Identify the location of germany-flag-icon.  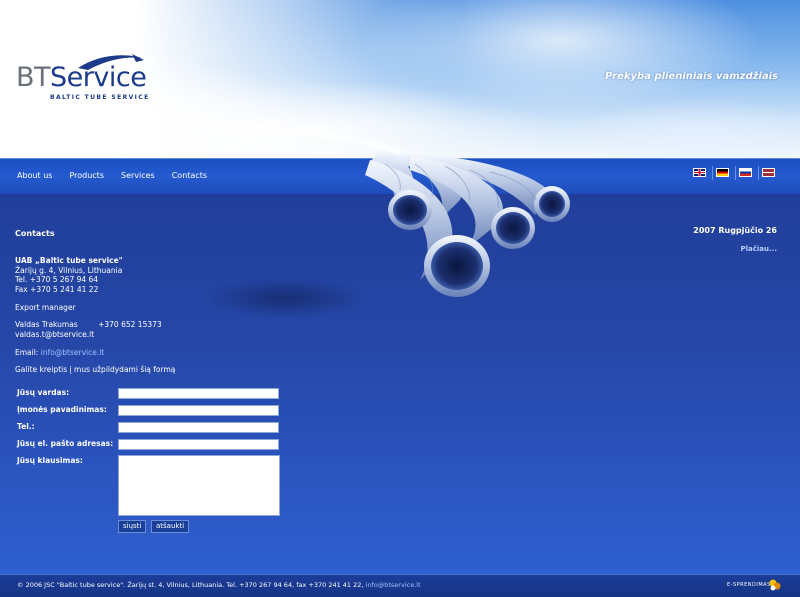
(722, 172).